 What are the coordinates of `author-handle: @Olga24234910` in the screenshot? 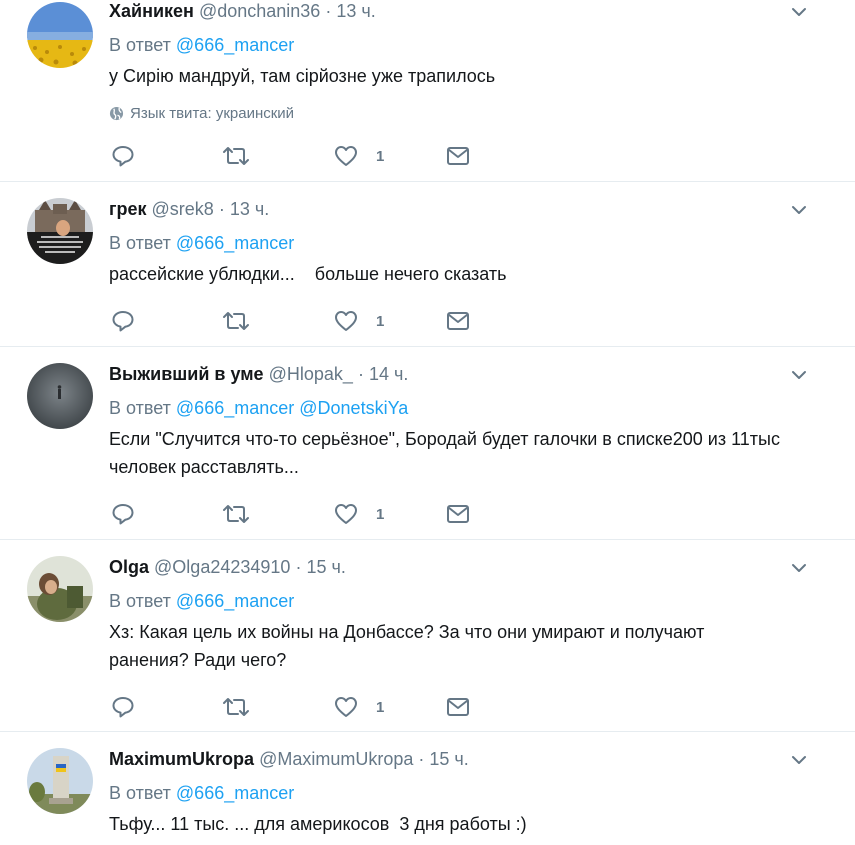 It's located at (222, 567).